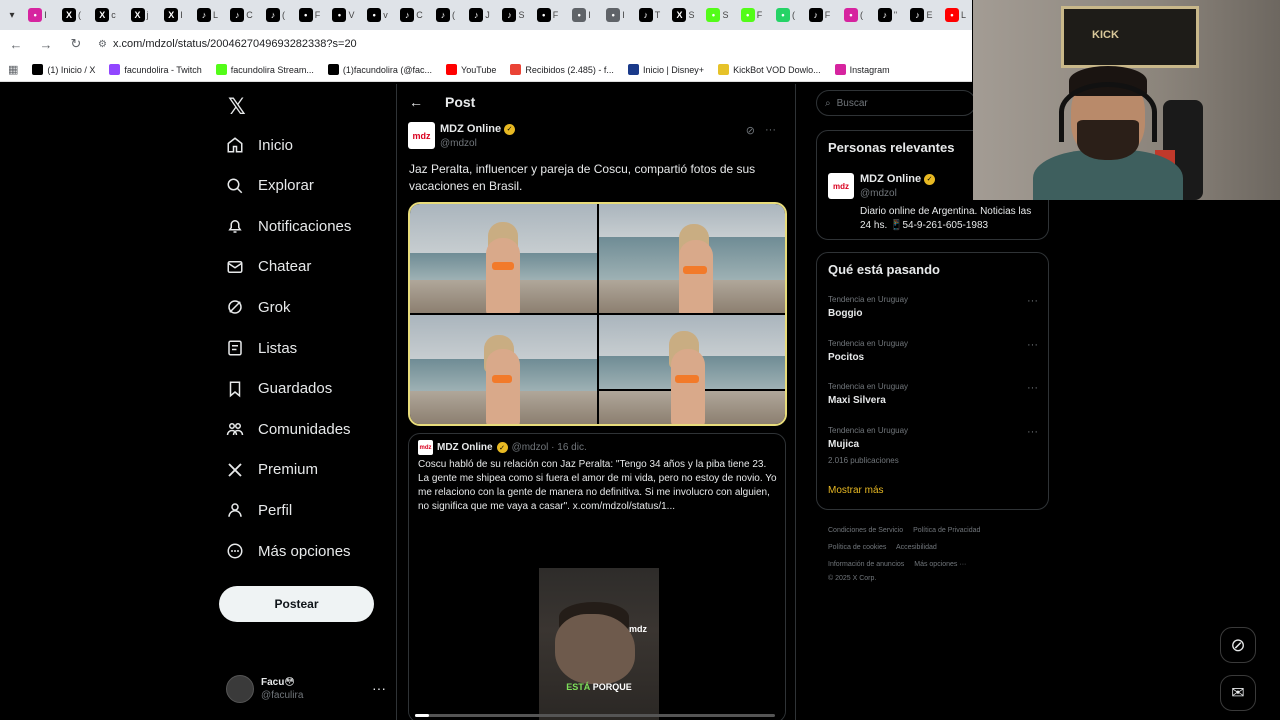 Image resolution: width=1280 pixels, height=720 pixels. I want to click on browser-tab: ♪ L, so click(207, 15).